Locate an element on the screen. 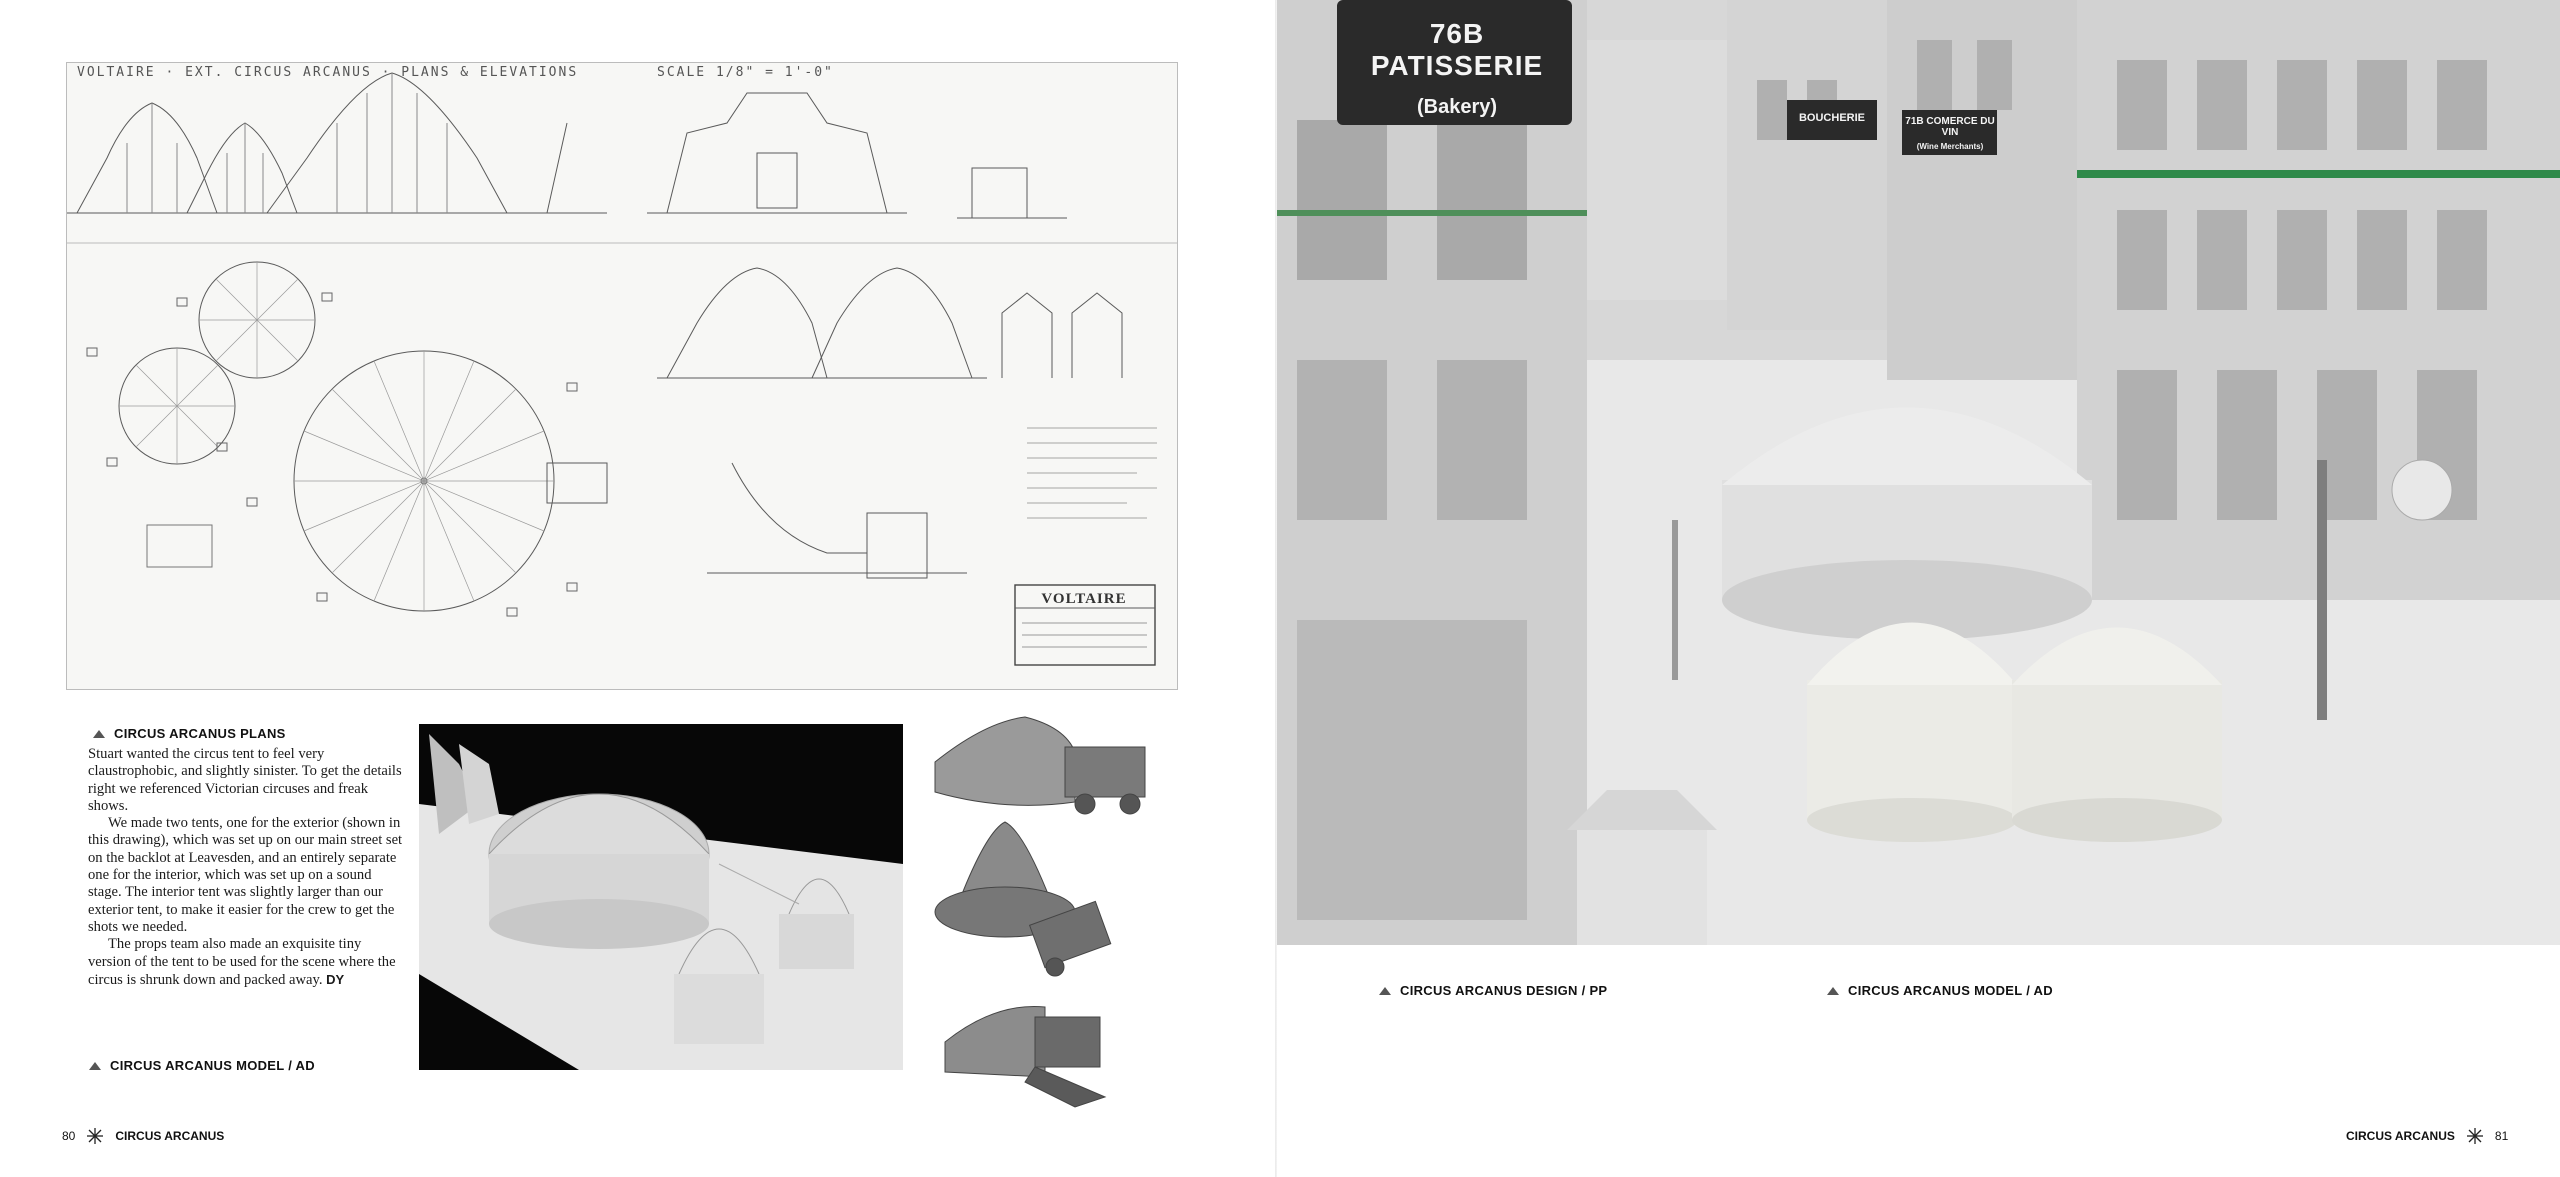 Image resolution: width=2560 pixels, height=1177 pixels. blueprint-scale: SCALE 1/8" = 1'-0" is located at coordinates (745, 72).